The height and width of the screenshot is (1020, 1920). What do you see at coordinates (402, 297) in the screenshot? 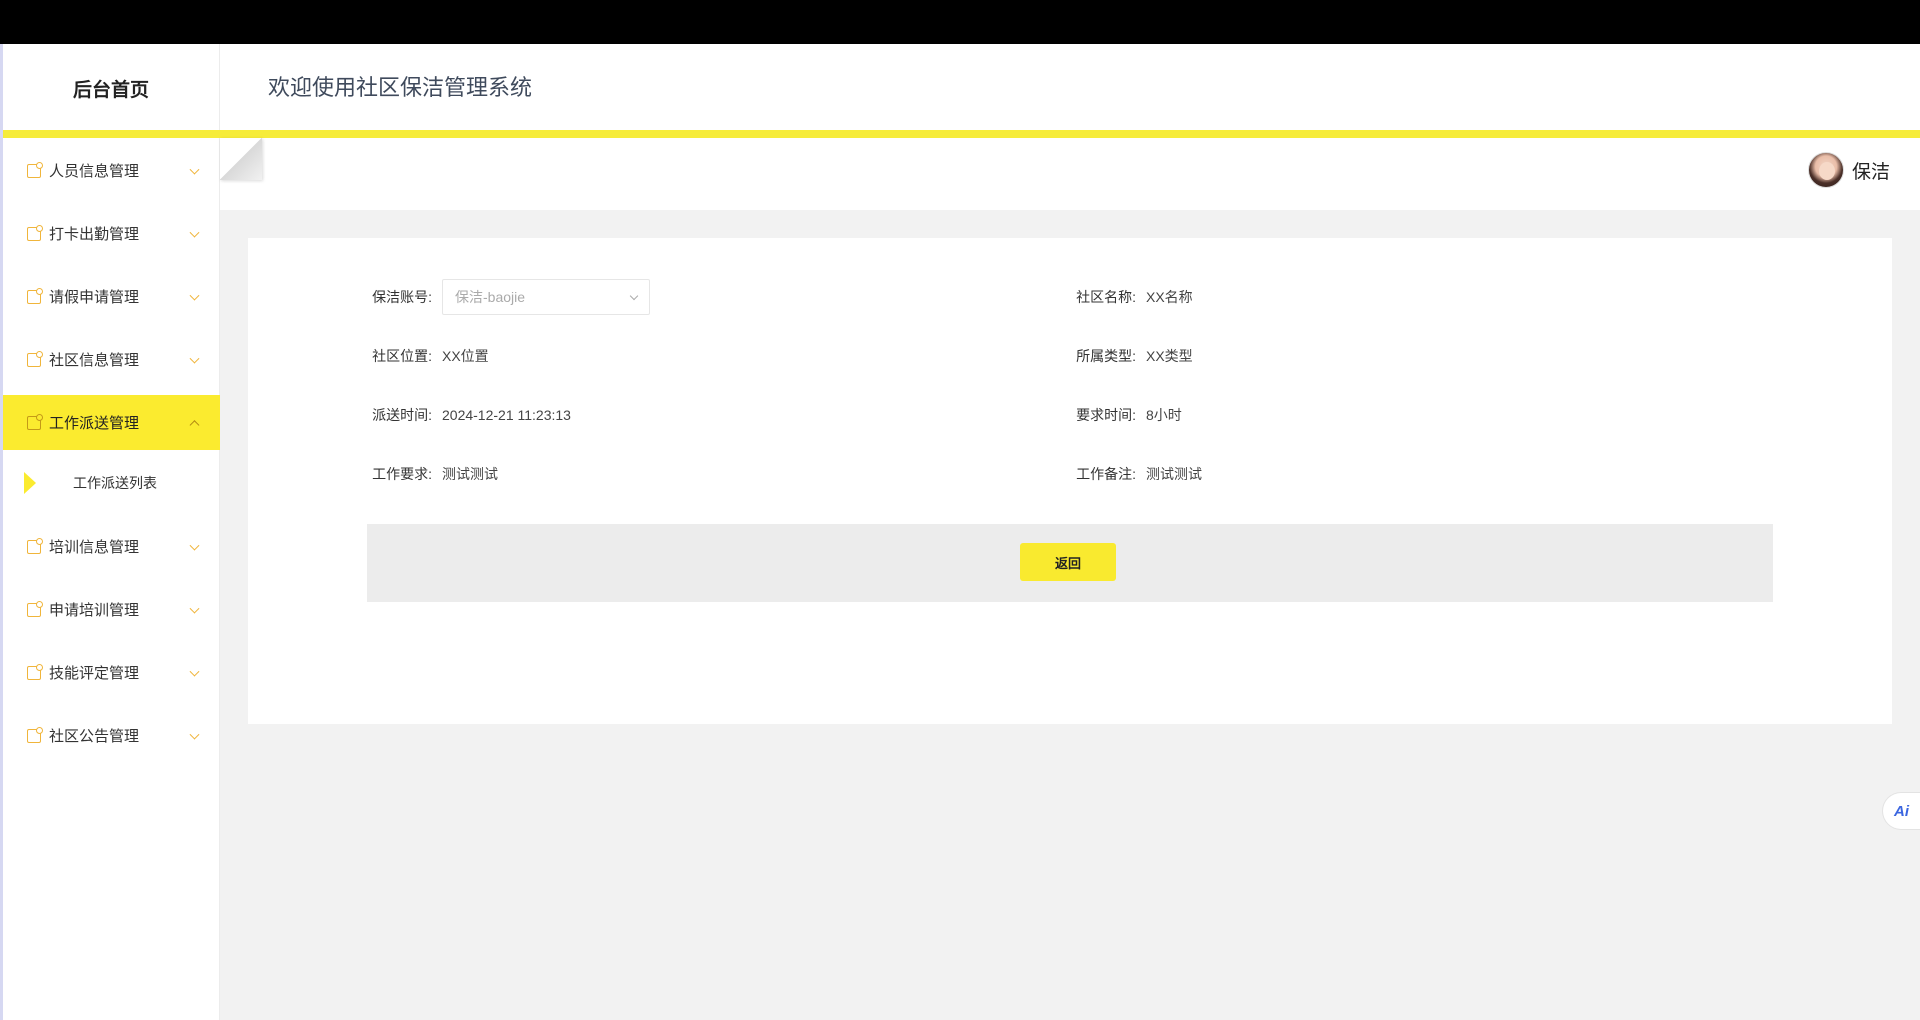
I see `field-label: 保洁账号:` at bounding box center [402, 297].